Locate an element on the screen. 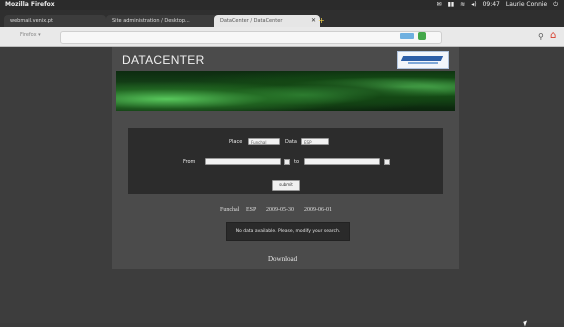 The height and width of the screenshot is (327, 564). to-calendar-icon is located at coordinates (387, 162).